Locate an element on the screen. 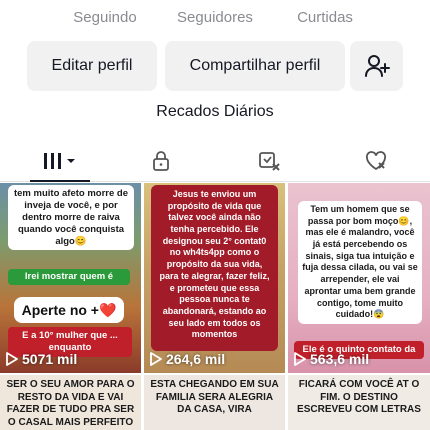 This screenshot has height=430, width=430. video-caption-highlight: Irei mostrar quem é is located at coordinates (69, 277).